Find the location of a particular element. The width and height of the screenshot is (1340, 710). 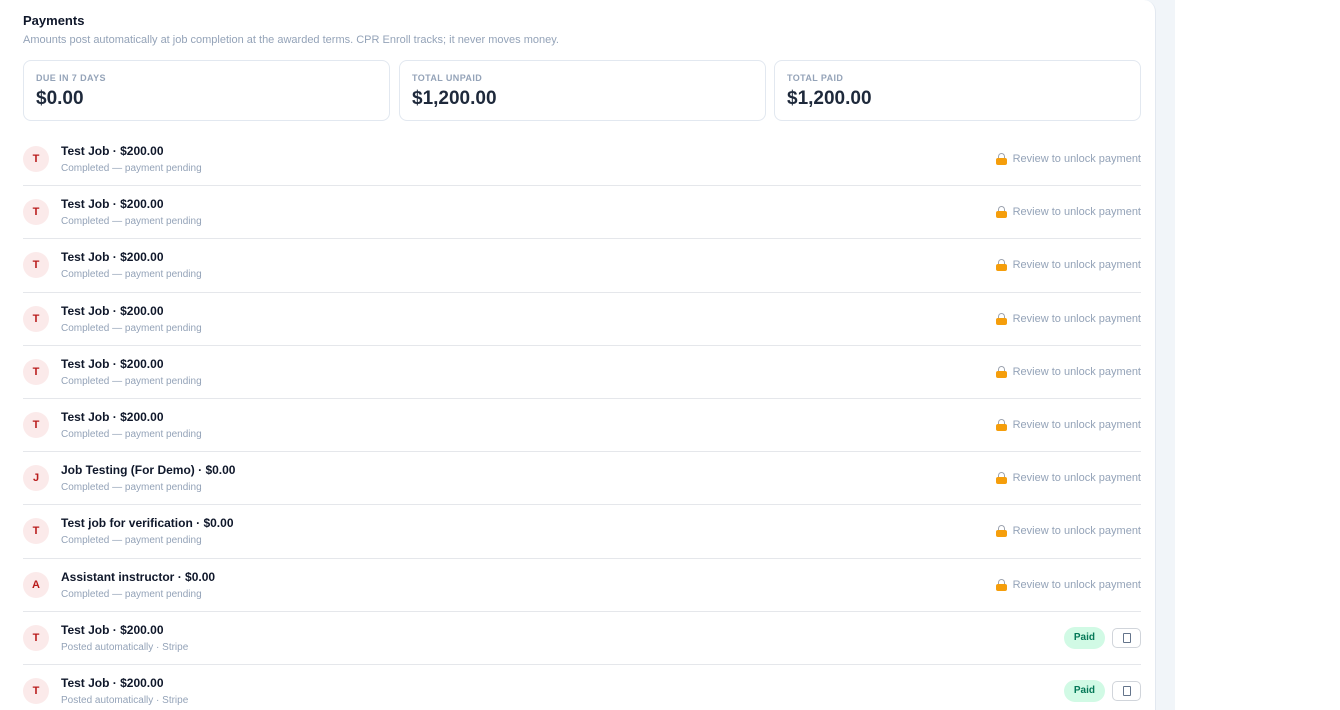

right-side-panel is located at coordinates (1257, 355).